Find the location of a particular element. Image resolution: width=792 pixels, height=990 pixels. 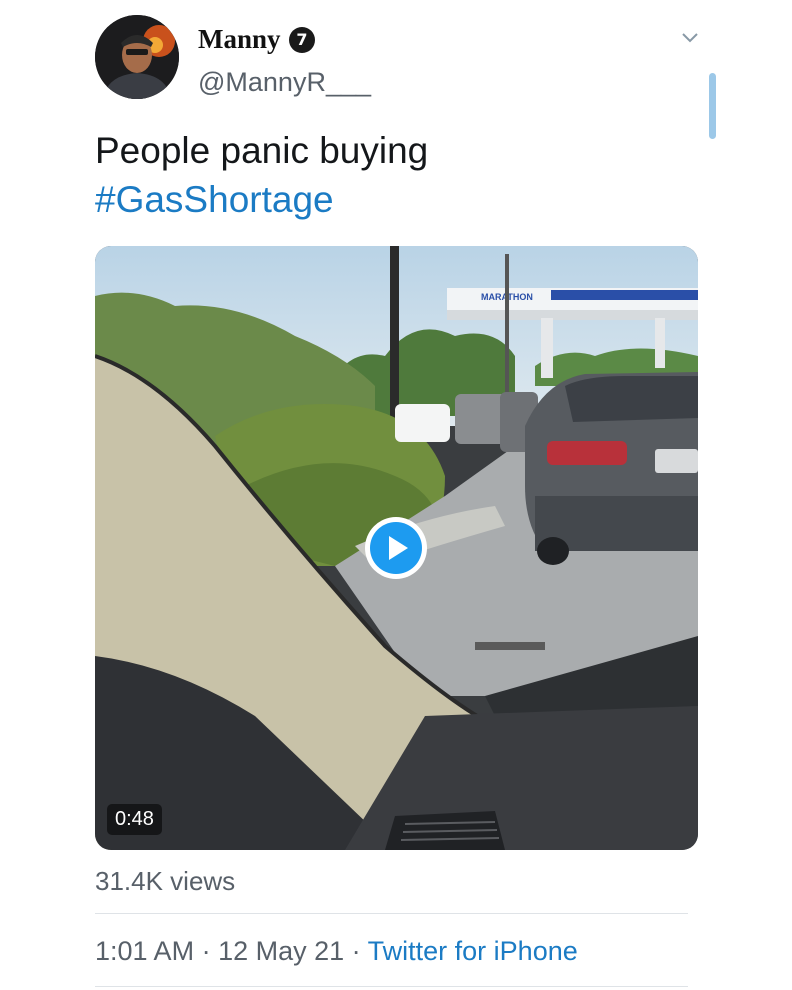

play-icon is located at coordinates (396, 548).